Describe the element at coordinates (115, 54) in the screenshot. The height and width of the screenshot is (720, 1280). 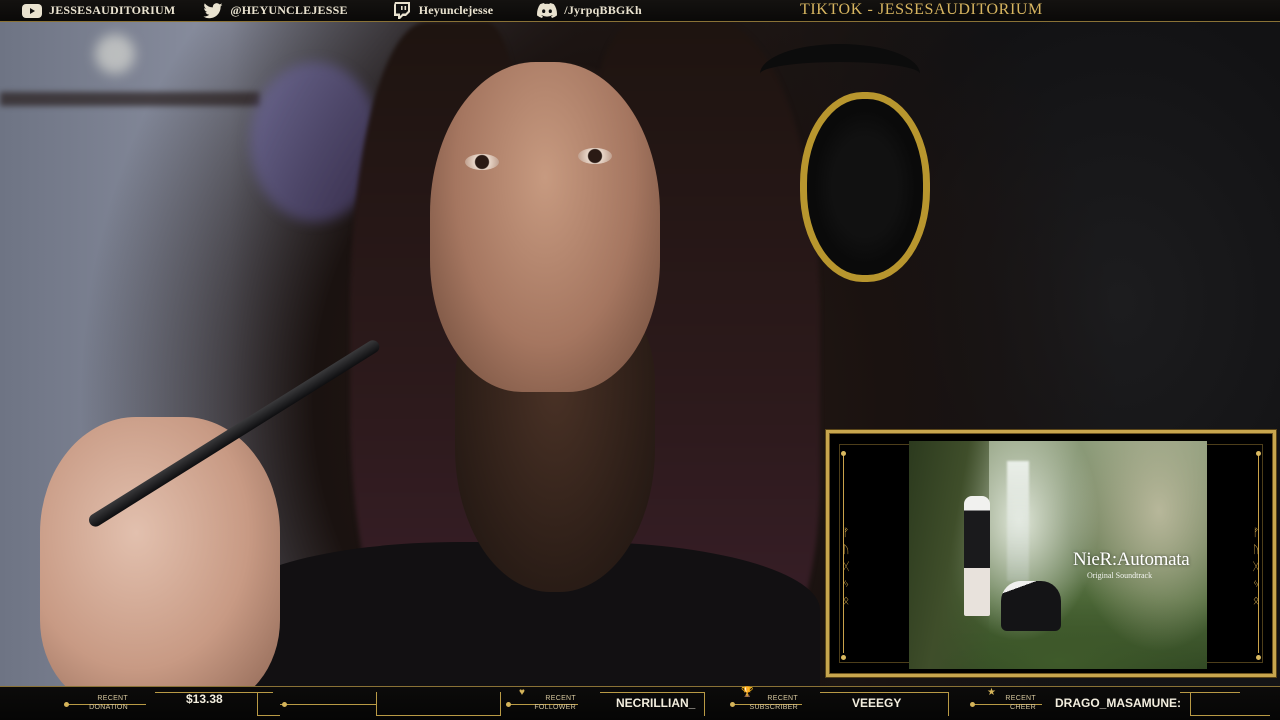
I see `background-light` at that location.